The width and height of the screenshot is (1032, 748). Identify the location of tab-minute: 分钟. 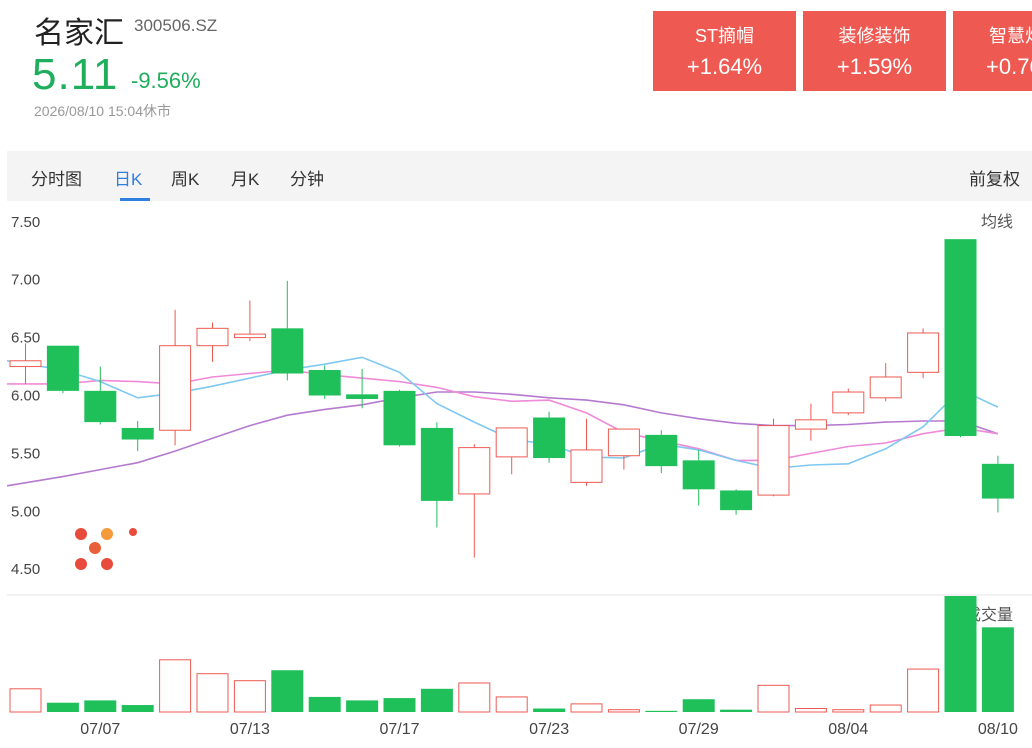
(307, 177).